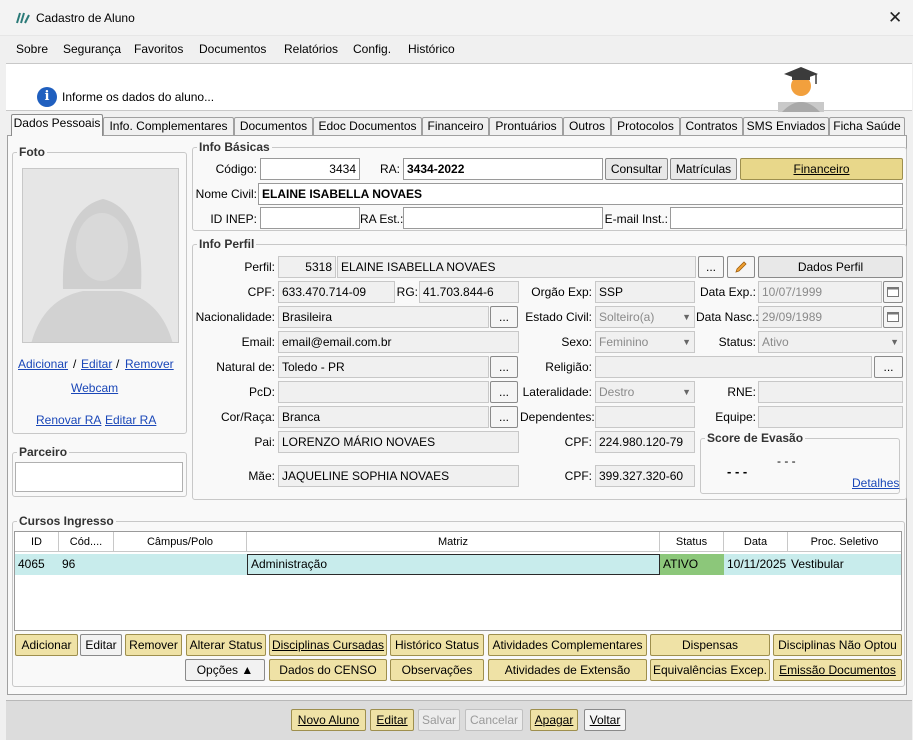 The image size is (913, 740). I want to click on table-header-campus: Câmpus/Polo, so click(180, 542).